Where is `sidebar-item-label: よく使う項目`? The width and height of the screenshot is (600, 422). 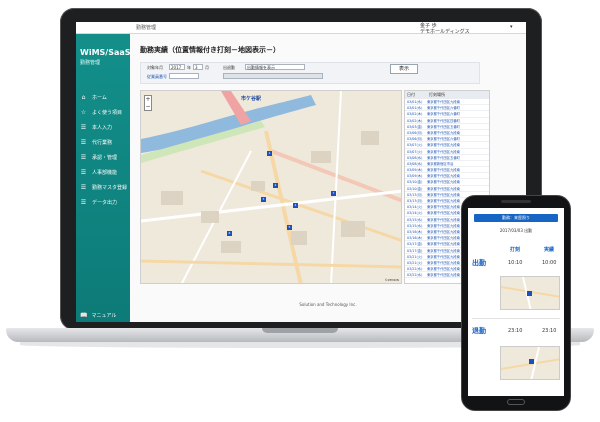 sidebar-item-label: よく使う項目 is located at coordinates (107, 113).